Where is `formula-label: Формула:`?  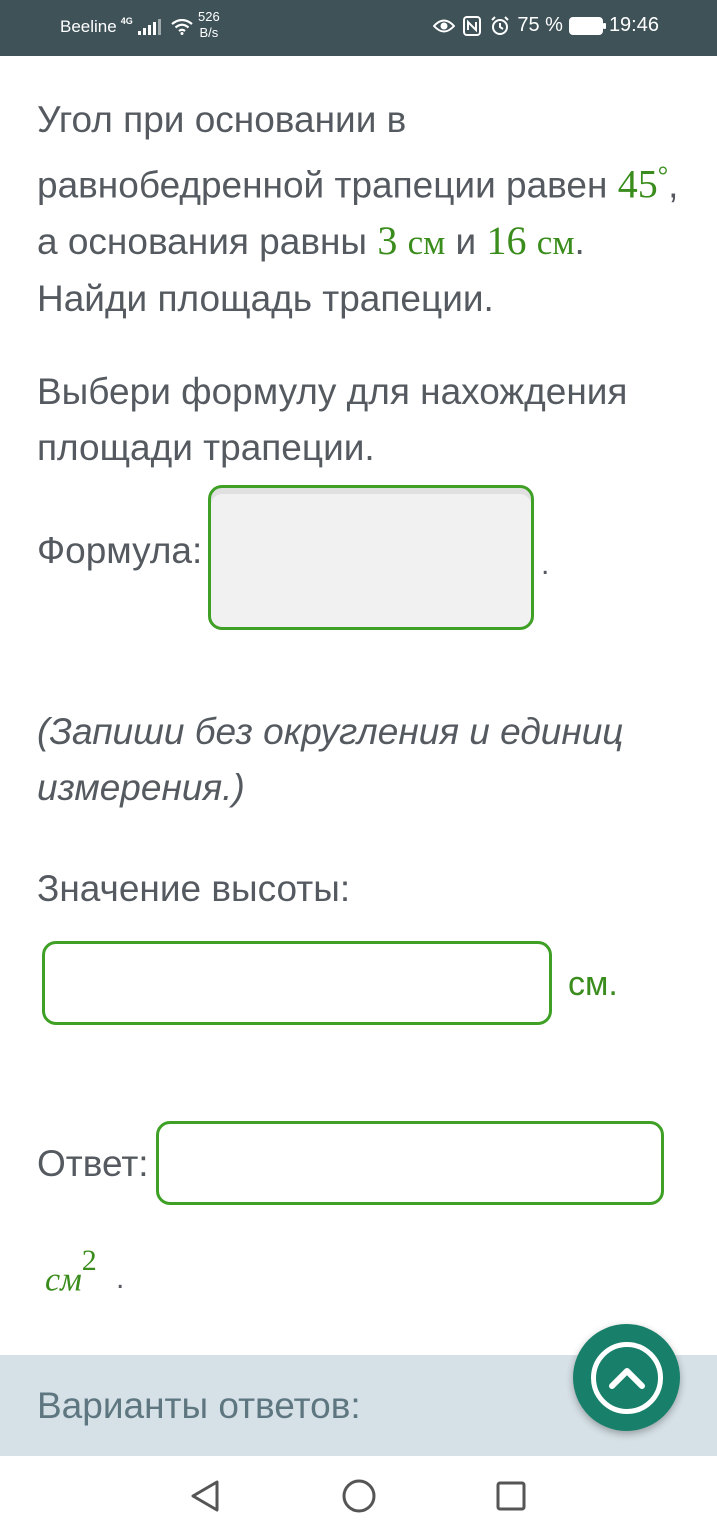 formula-label: Формула: is located at coordinates (120, 550).